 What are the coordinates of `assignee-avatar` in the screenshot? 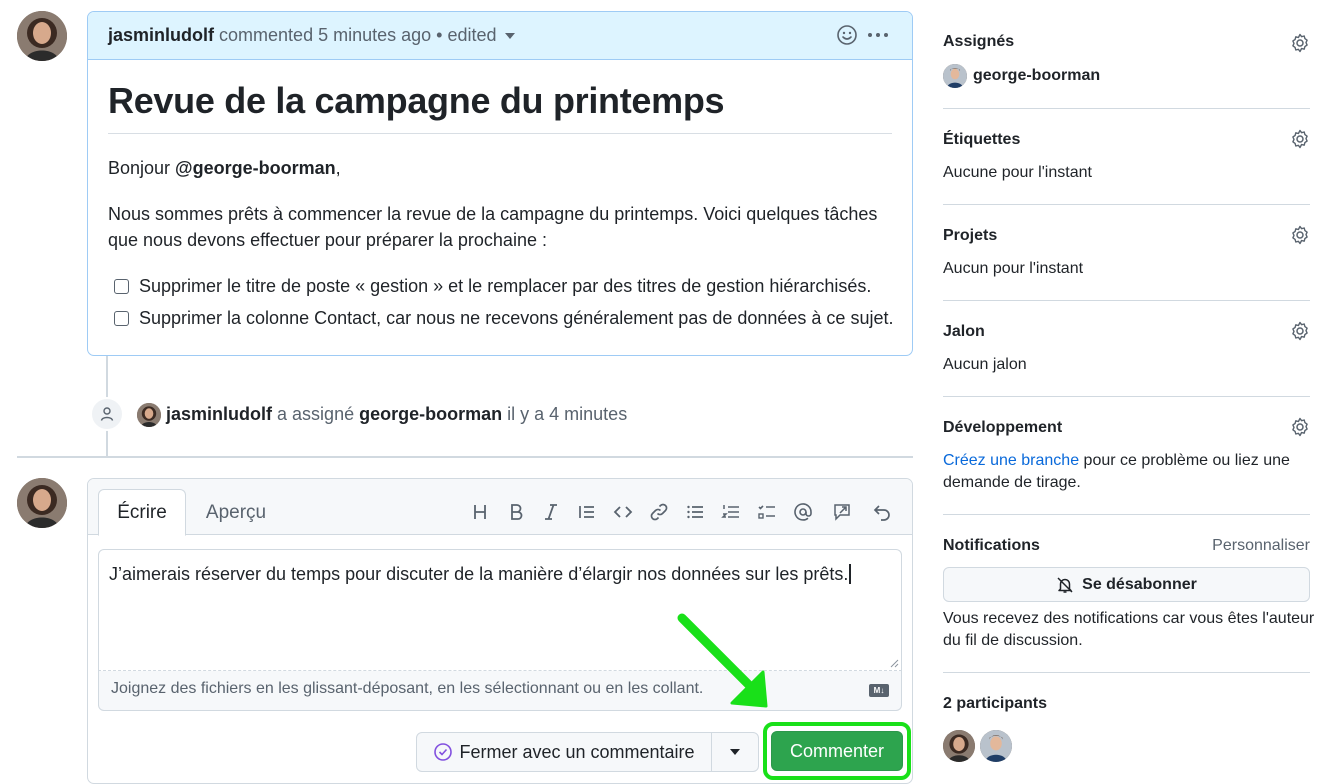 It's located at (955, 76).